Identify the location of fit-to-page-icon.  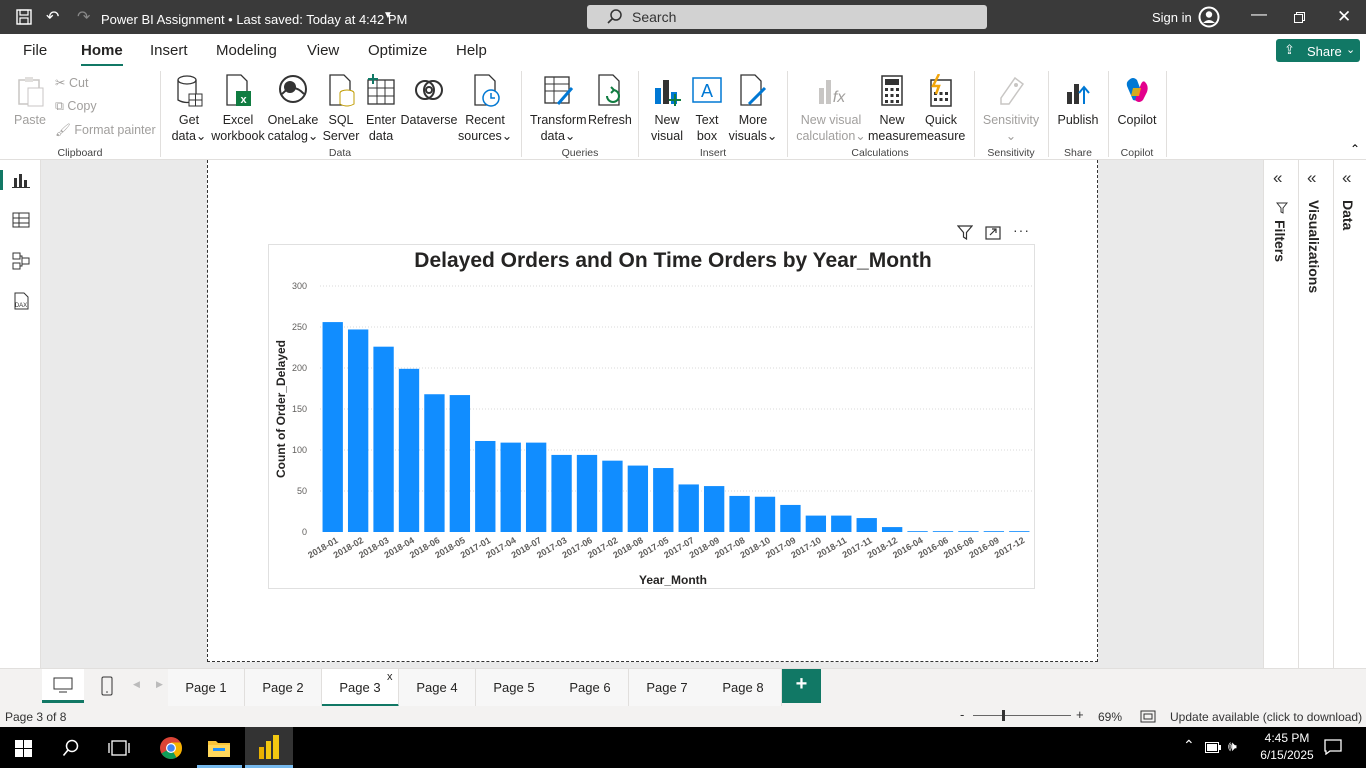
(1148, 716).